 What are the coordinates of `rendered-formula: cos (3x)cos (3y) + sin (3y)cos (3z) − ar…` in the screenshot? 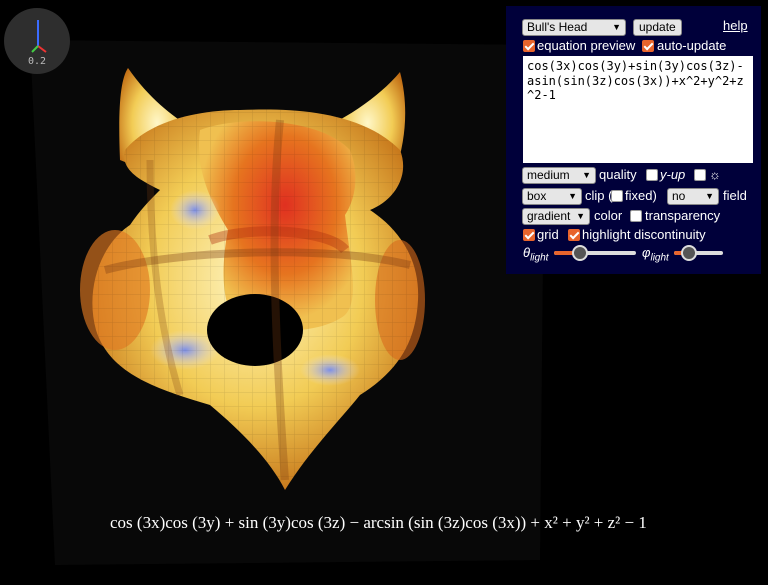 It's located at (378, 522).